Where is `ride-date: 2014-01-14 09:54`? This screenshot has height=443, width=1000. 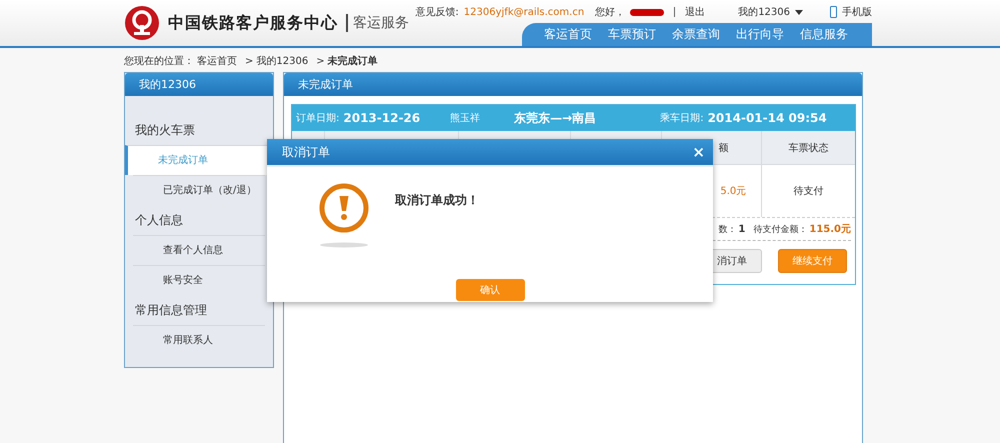 ride-date: 2014-01-14 09:54 is located at coordinates (767, 118).